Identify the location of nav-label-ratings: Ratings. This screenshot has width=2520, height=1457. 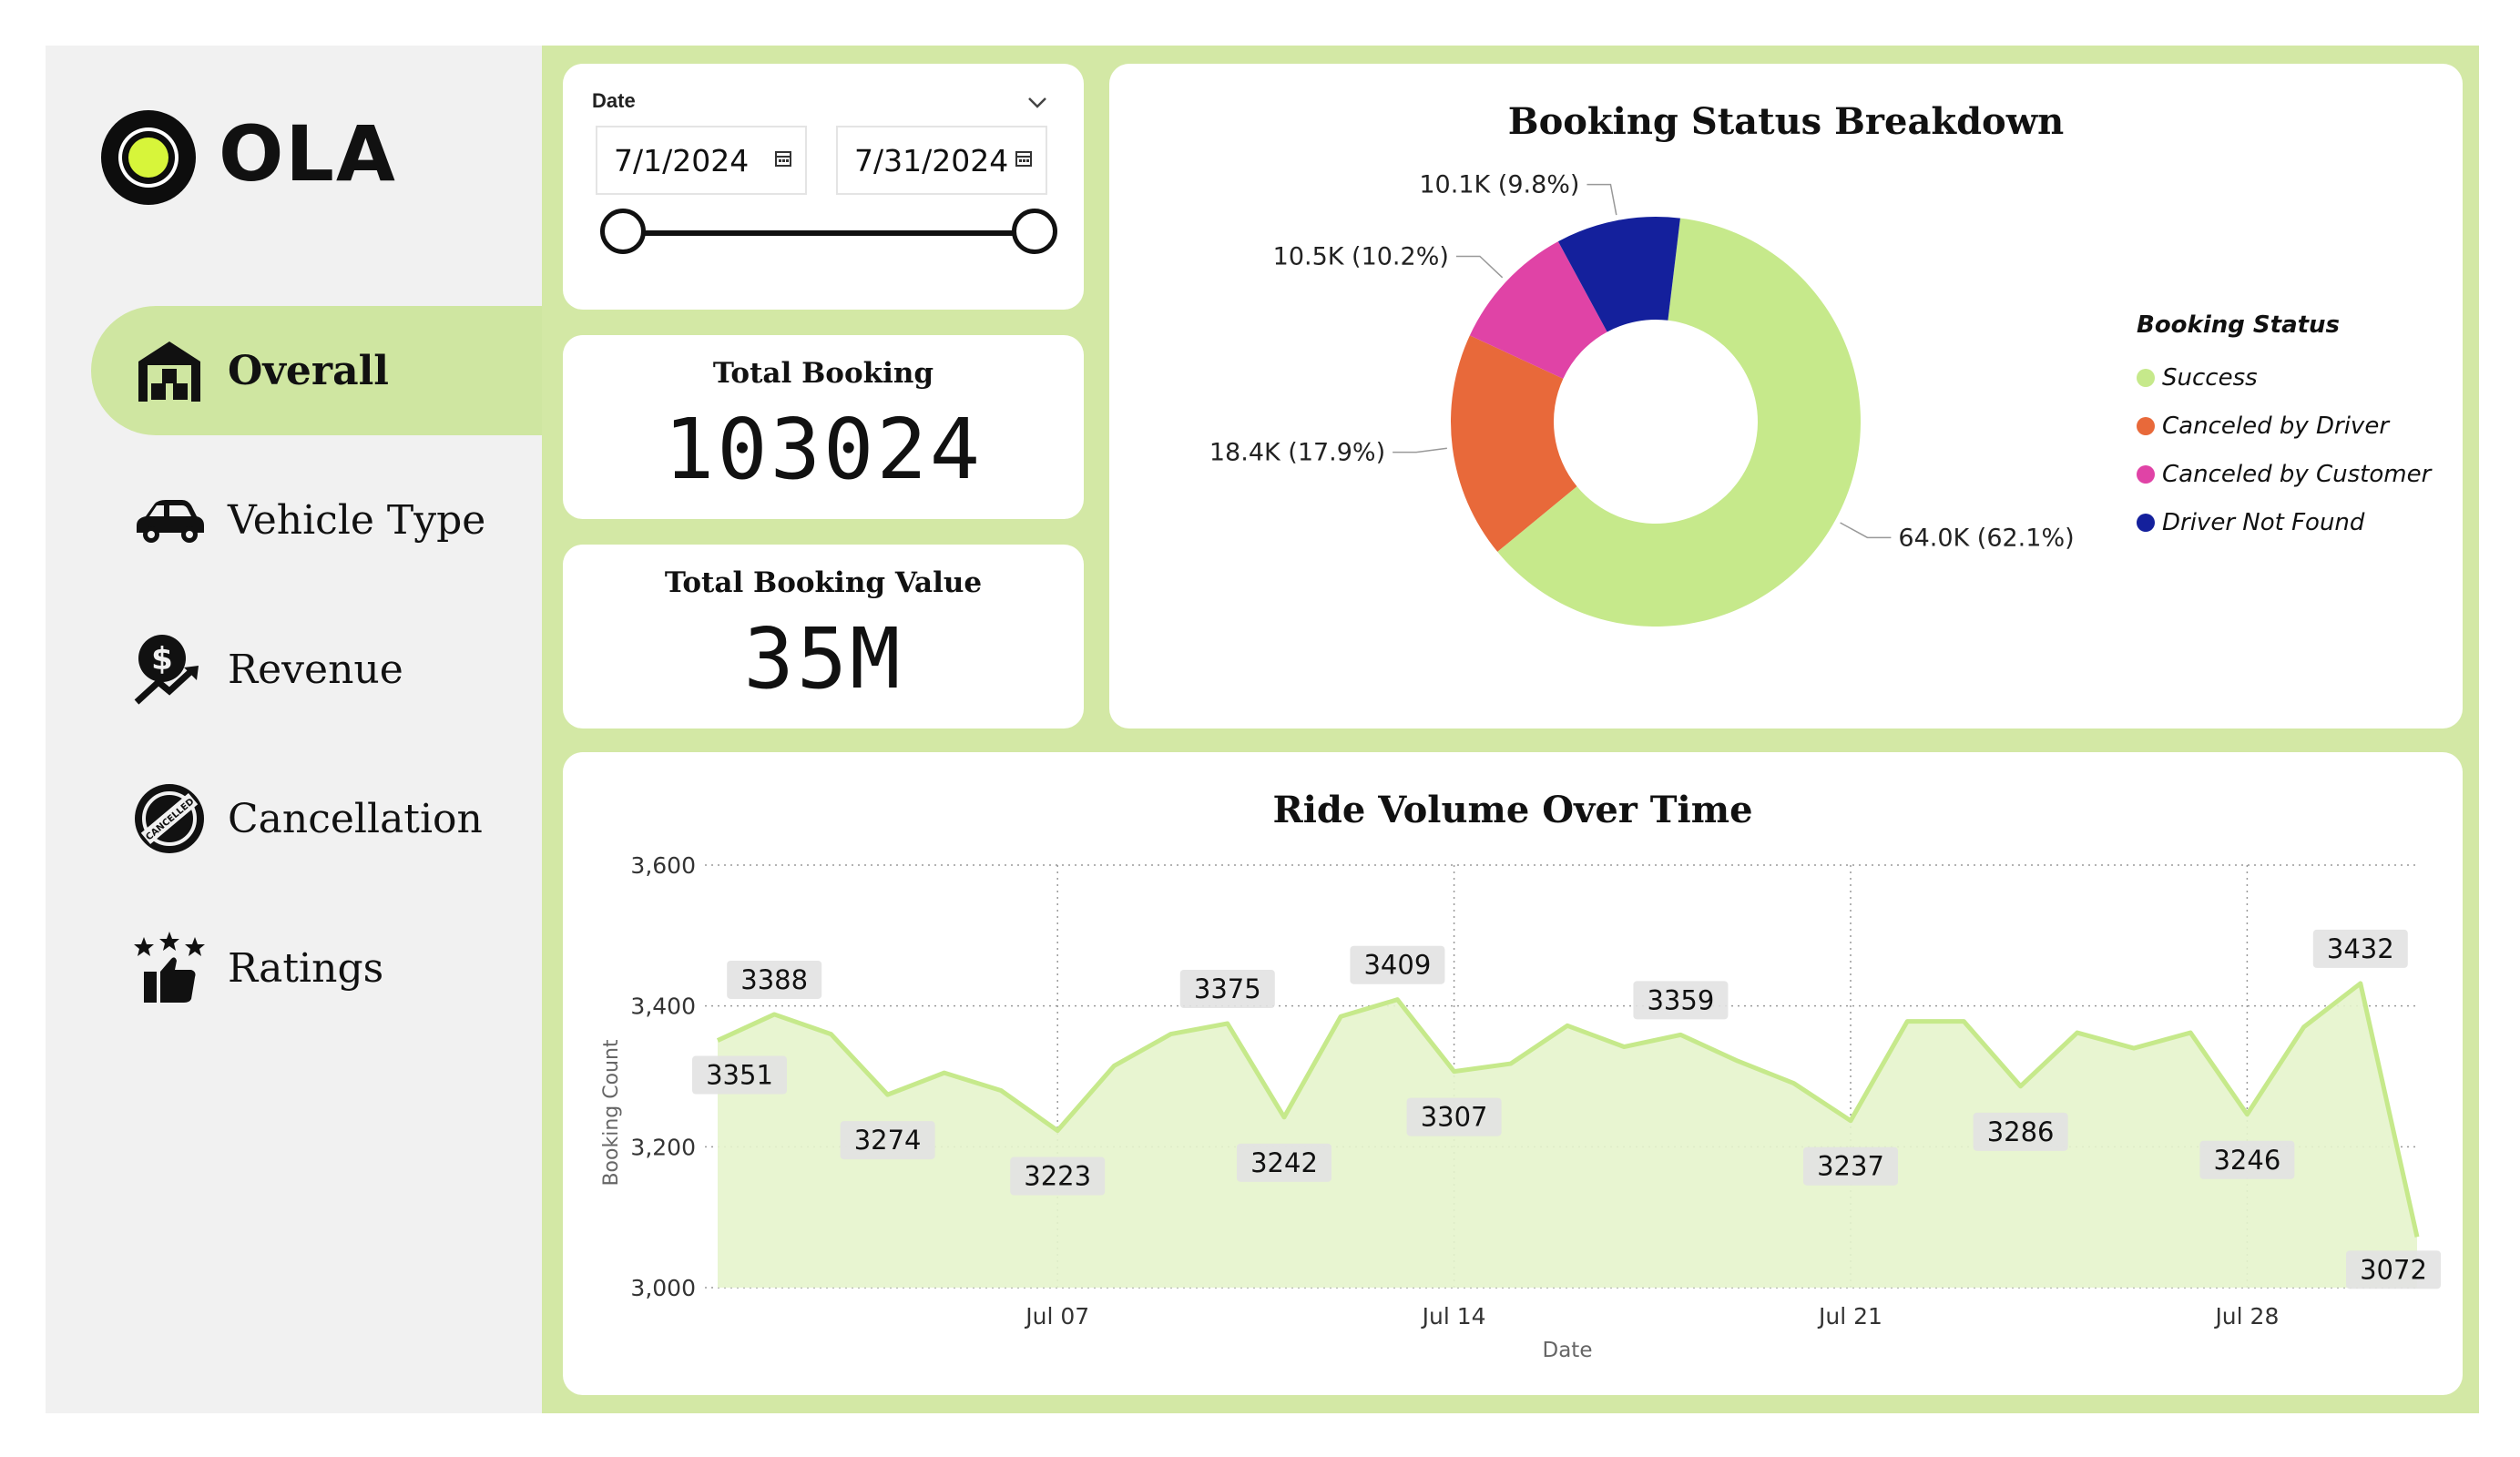
(306, 968).